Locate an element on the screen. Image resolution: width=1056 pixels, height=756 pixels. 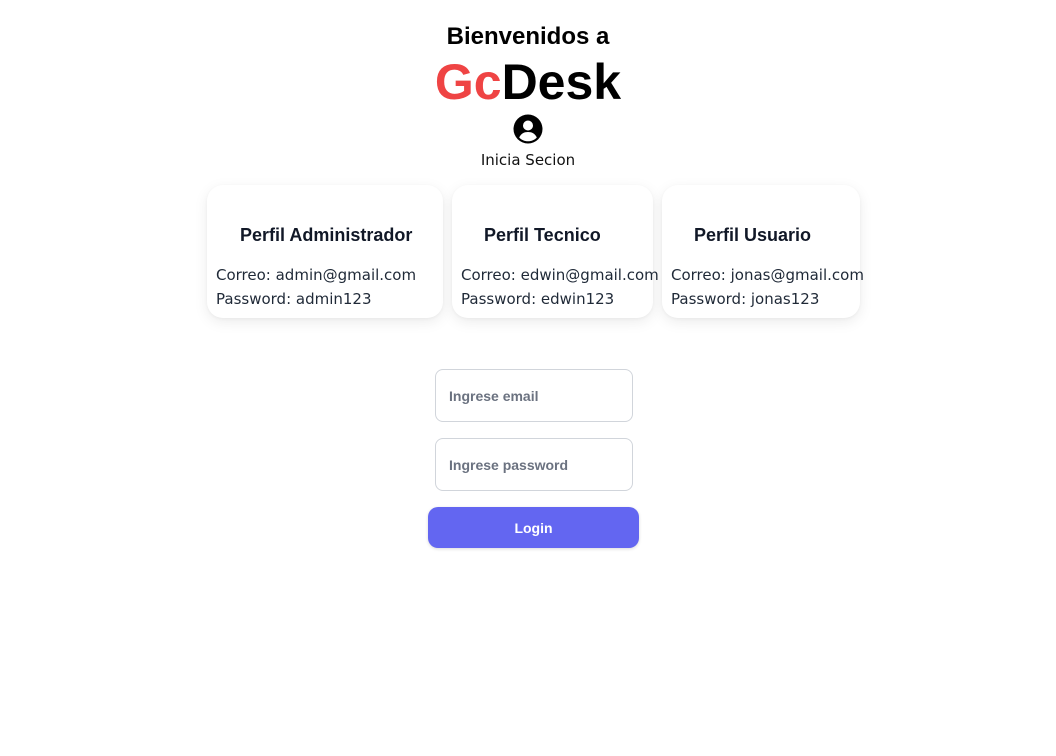
profile-card-email: Correo: jonas@gmail.com is located at coordinates (767, 275).